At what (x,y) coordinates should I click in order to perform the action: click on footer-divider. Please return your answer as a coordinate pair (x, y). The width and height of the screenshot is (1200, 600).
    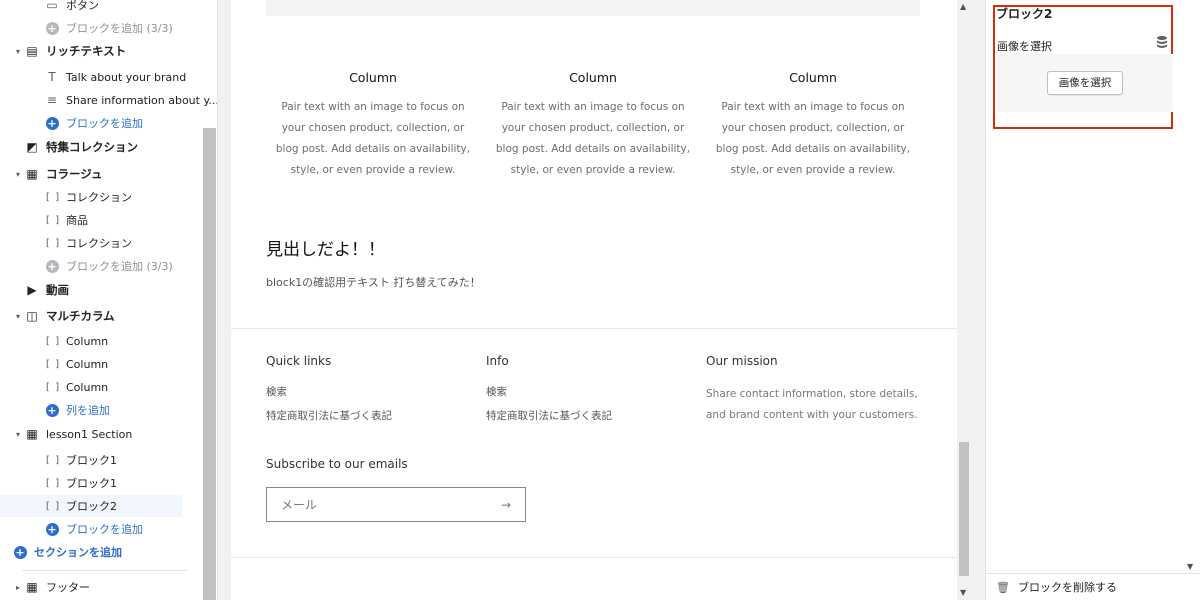
    Looking at the image, I should click on (594, 328).